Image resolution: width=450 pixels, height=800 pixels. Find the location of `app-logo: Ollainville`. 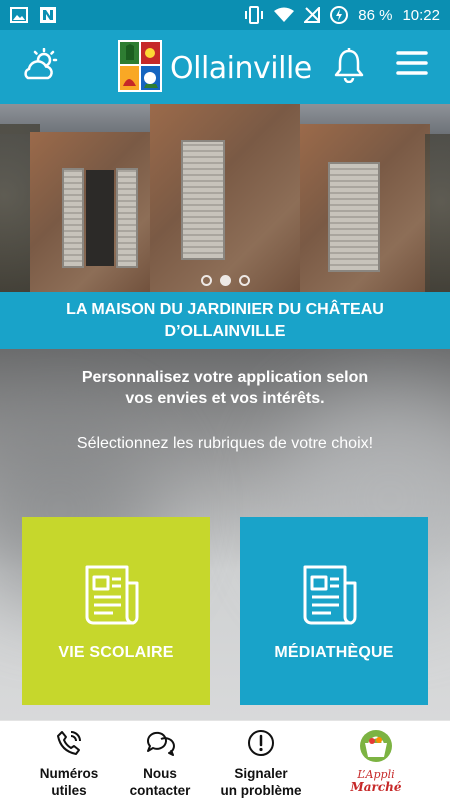

app-logo: Ollainville is located at coordinates (215, 68).